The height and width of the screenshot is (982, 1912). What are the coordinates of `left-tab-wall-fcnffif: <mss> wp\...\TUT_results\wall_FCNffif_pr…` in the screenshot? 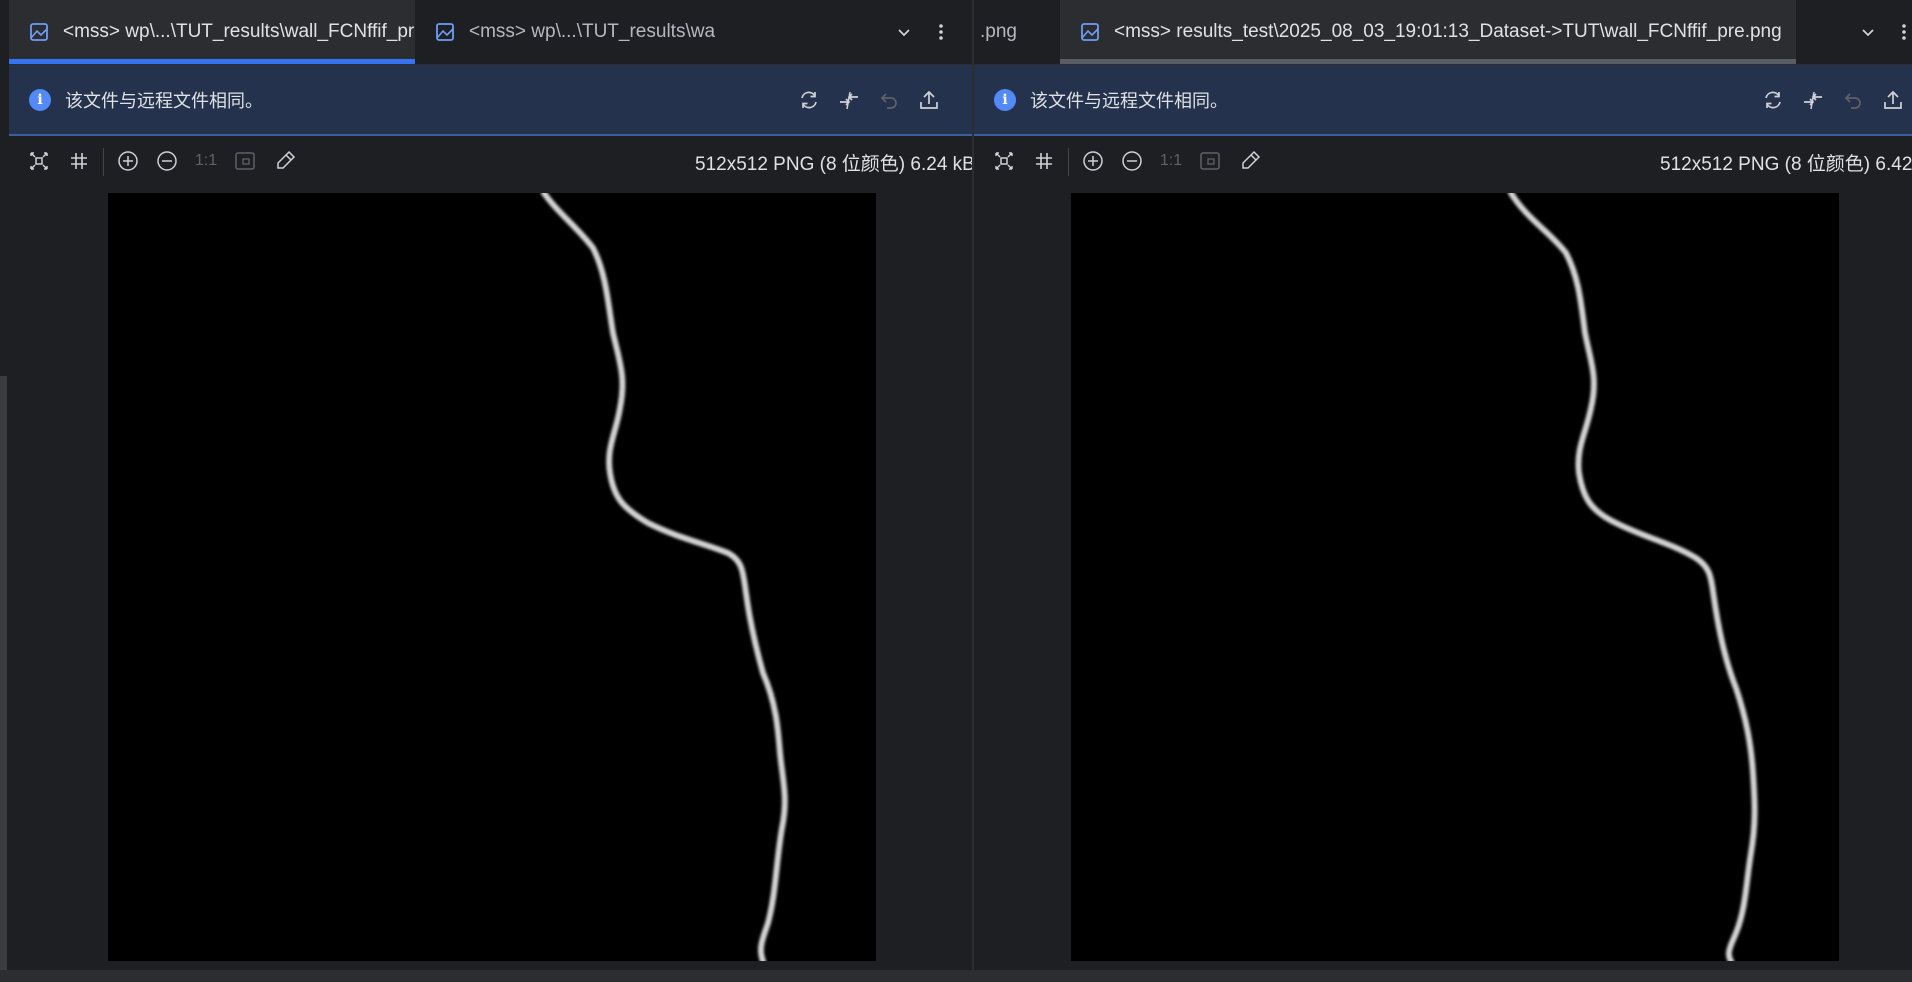 It's located at (212, 32).